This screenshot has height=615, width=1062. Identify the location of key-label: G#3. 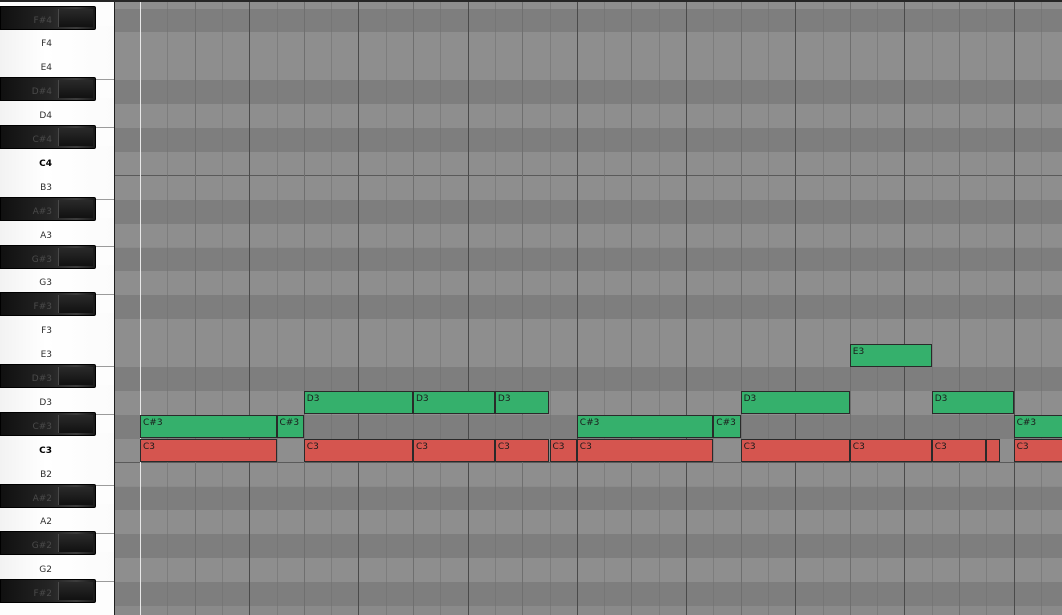
(41, 259).